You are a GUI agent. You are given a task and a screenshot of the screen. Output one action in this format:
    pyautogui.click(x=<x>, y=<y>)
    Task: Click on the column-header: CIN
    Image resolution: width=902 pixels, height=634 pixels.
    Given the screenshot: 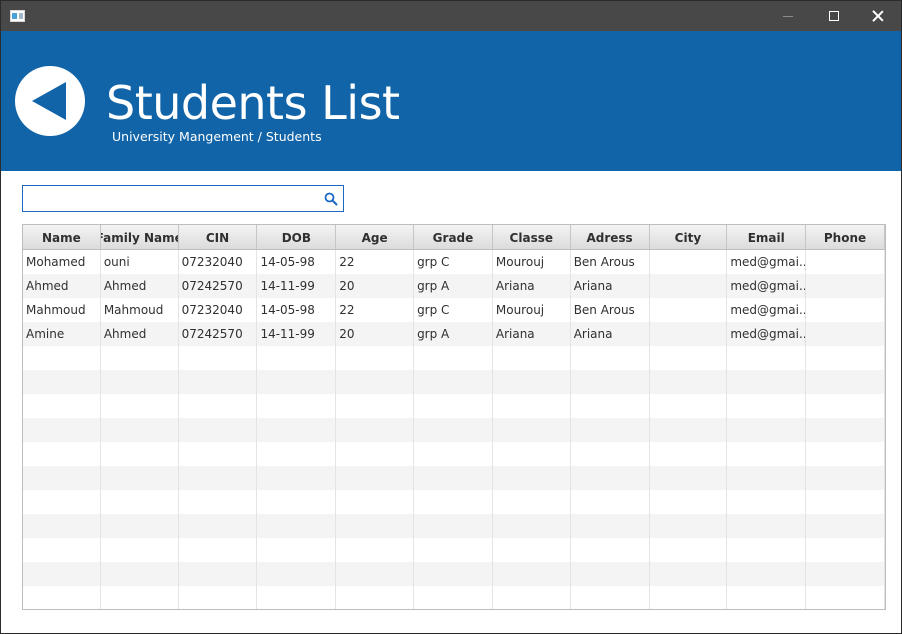 What is the action you would take?
    pyautogui.click(x=218, y=237)
    